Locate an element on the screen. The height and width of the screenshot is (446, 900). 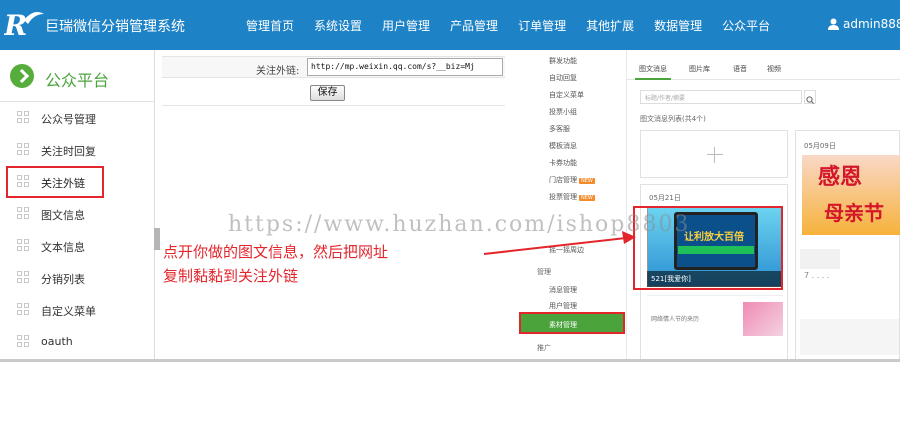
wechat-menu-item-label: 素材管理 is located at coordinates (563, 325).